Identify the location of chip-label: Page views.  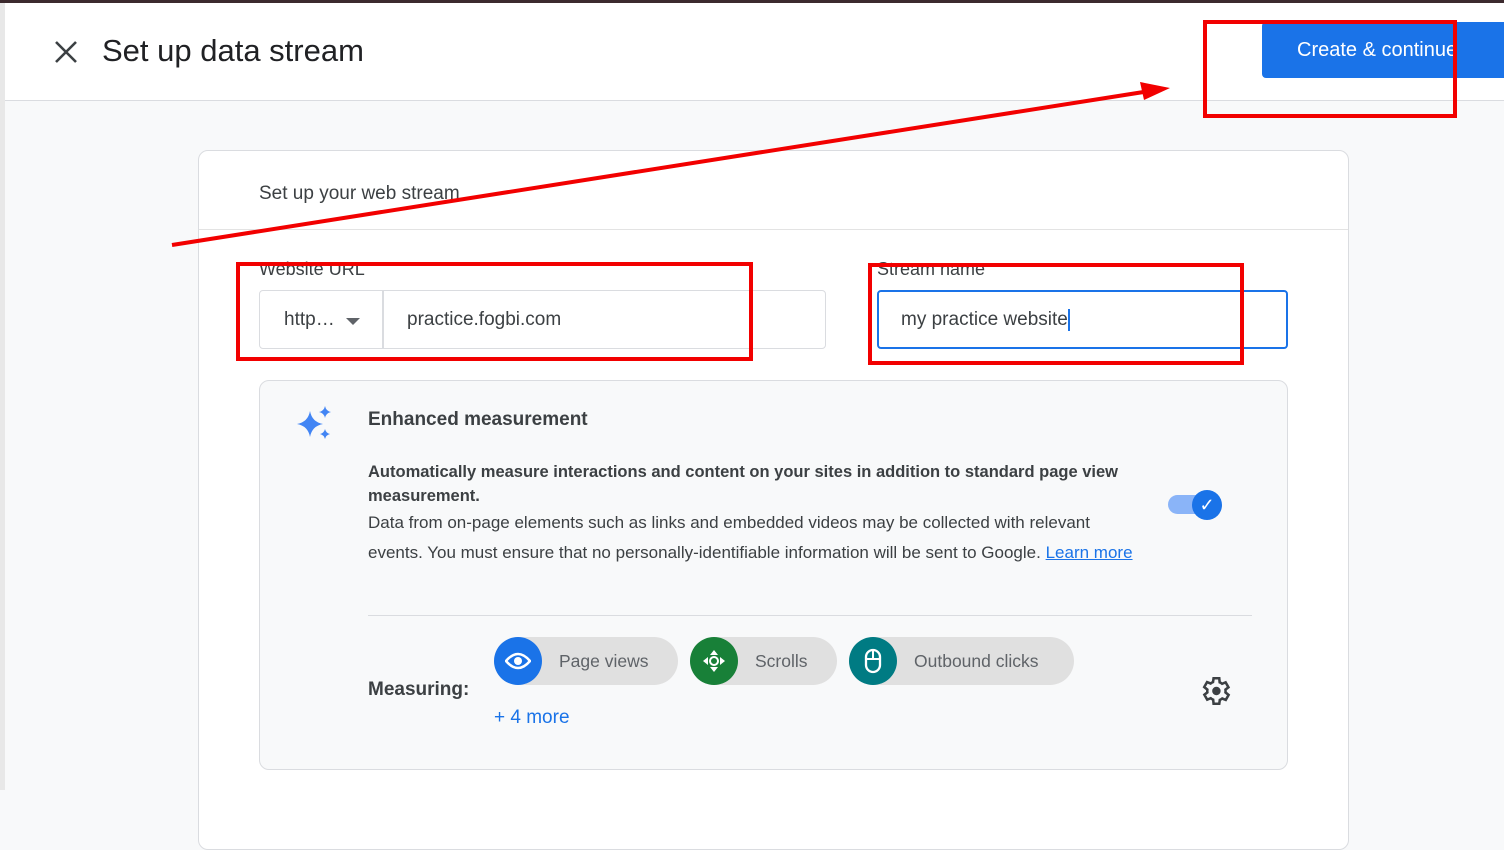
(604, 661).